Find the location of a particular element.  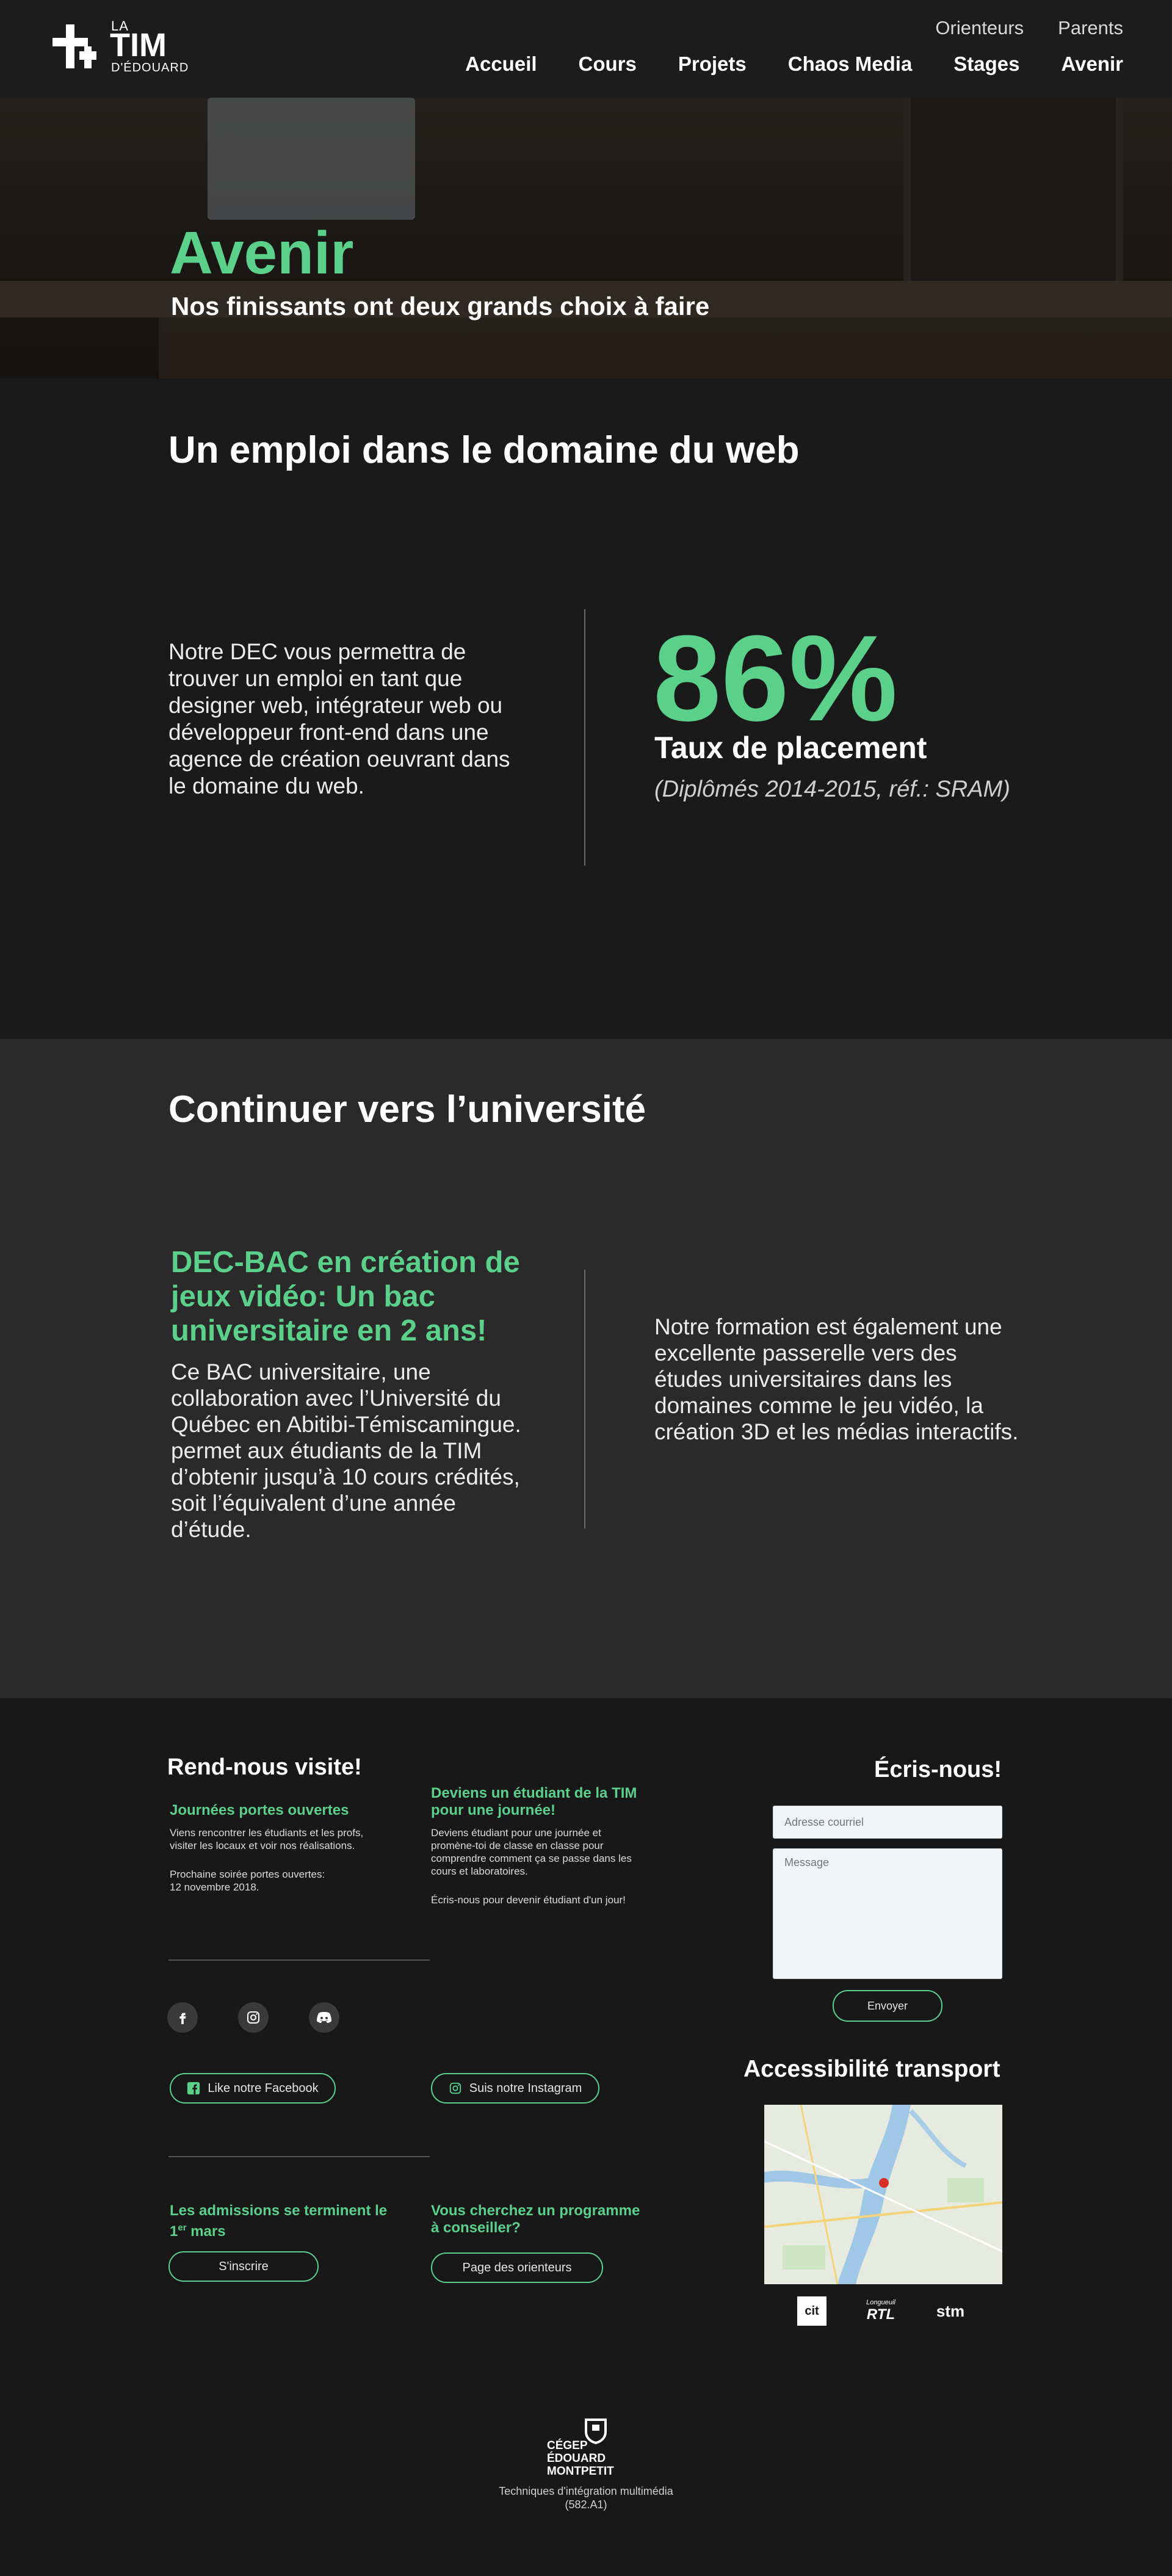

emploi-heading: Un emploi dans le domaine du web is located at coordinates (484, 450).